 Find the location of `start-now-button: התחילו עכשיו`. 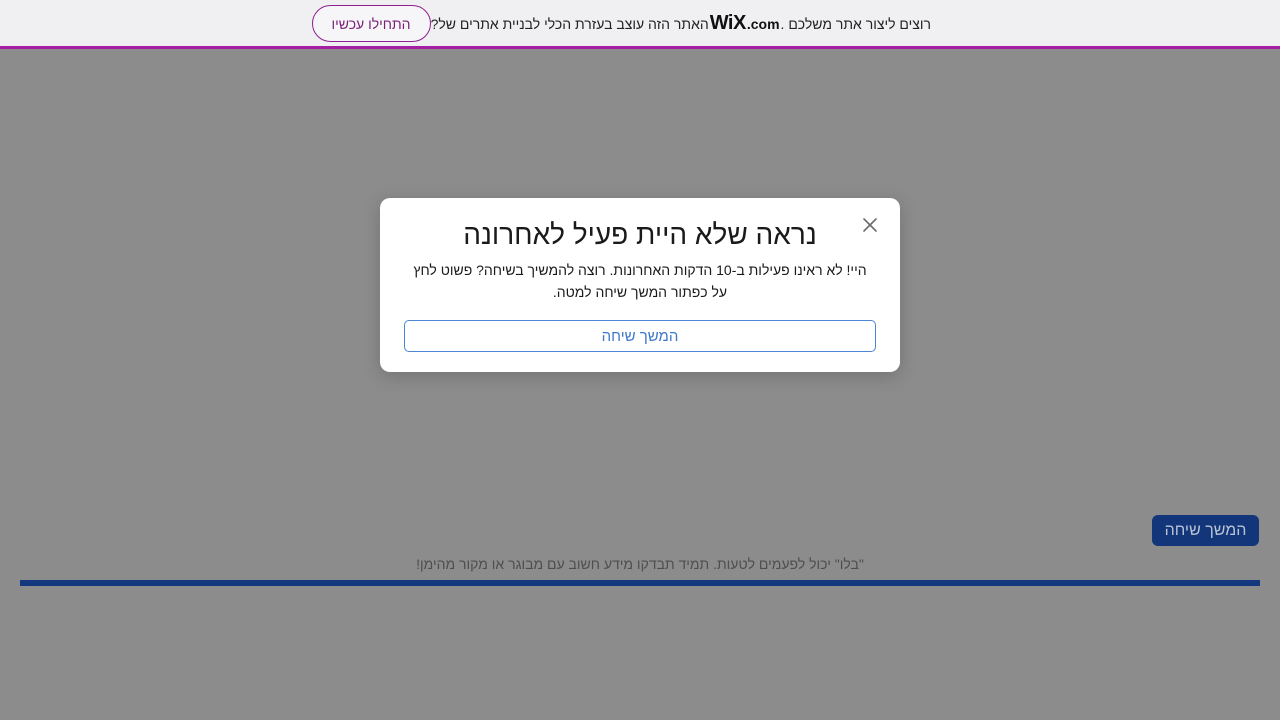

start-now-button: התחילו עכשיו is located at coordinates (371, 23).